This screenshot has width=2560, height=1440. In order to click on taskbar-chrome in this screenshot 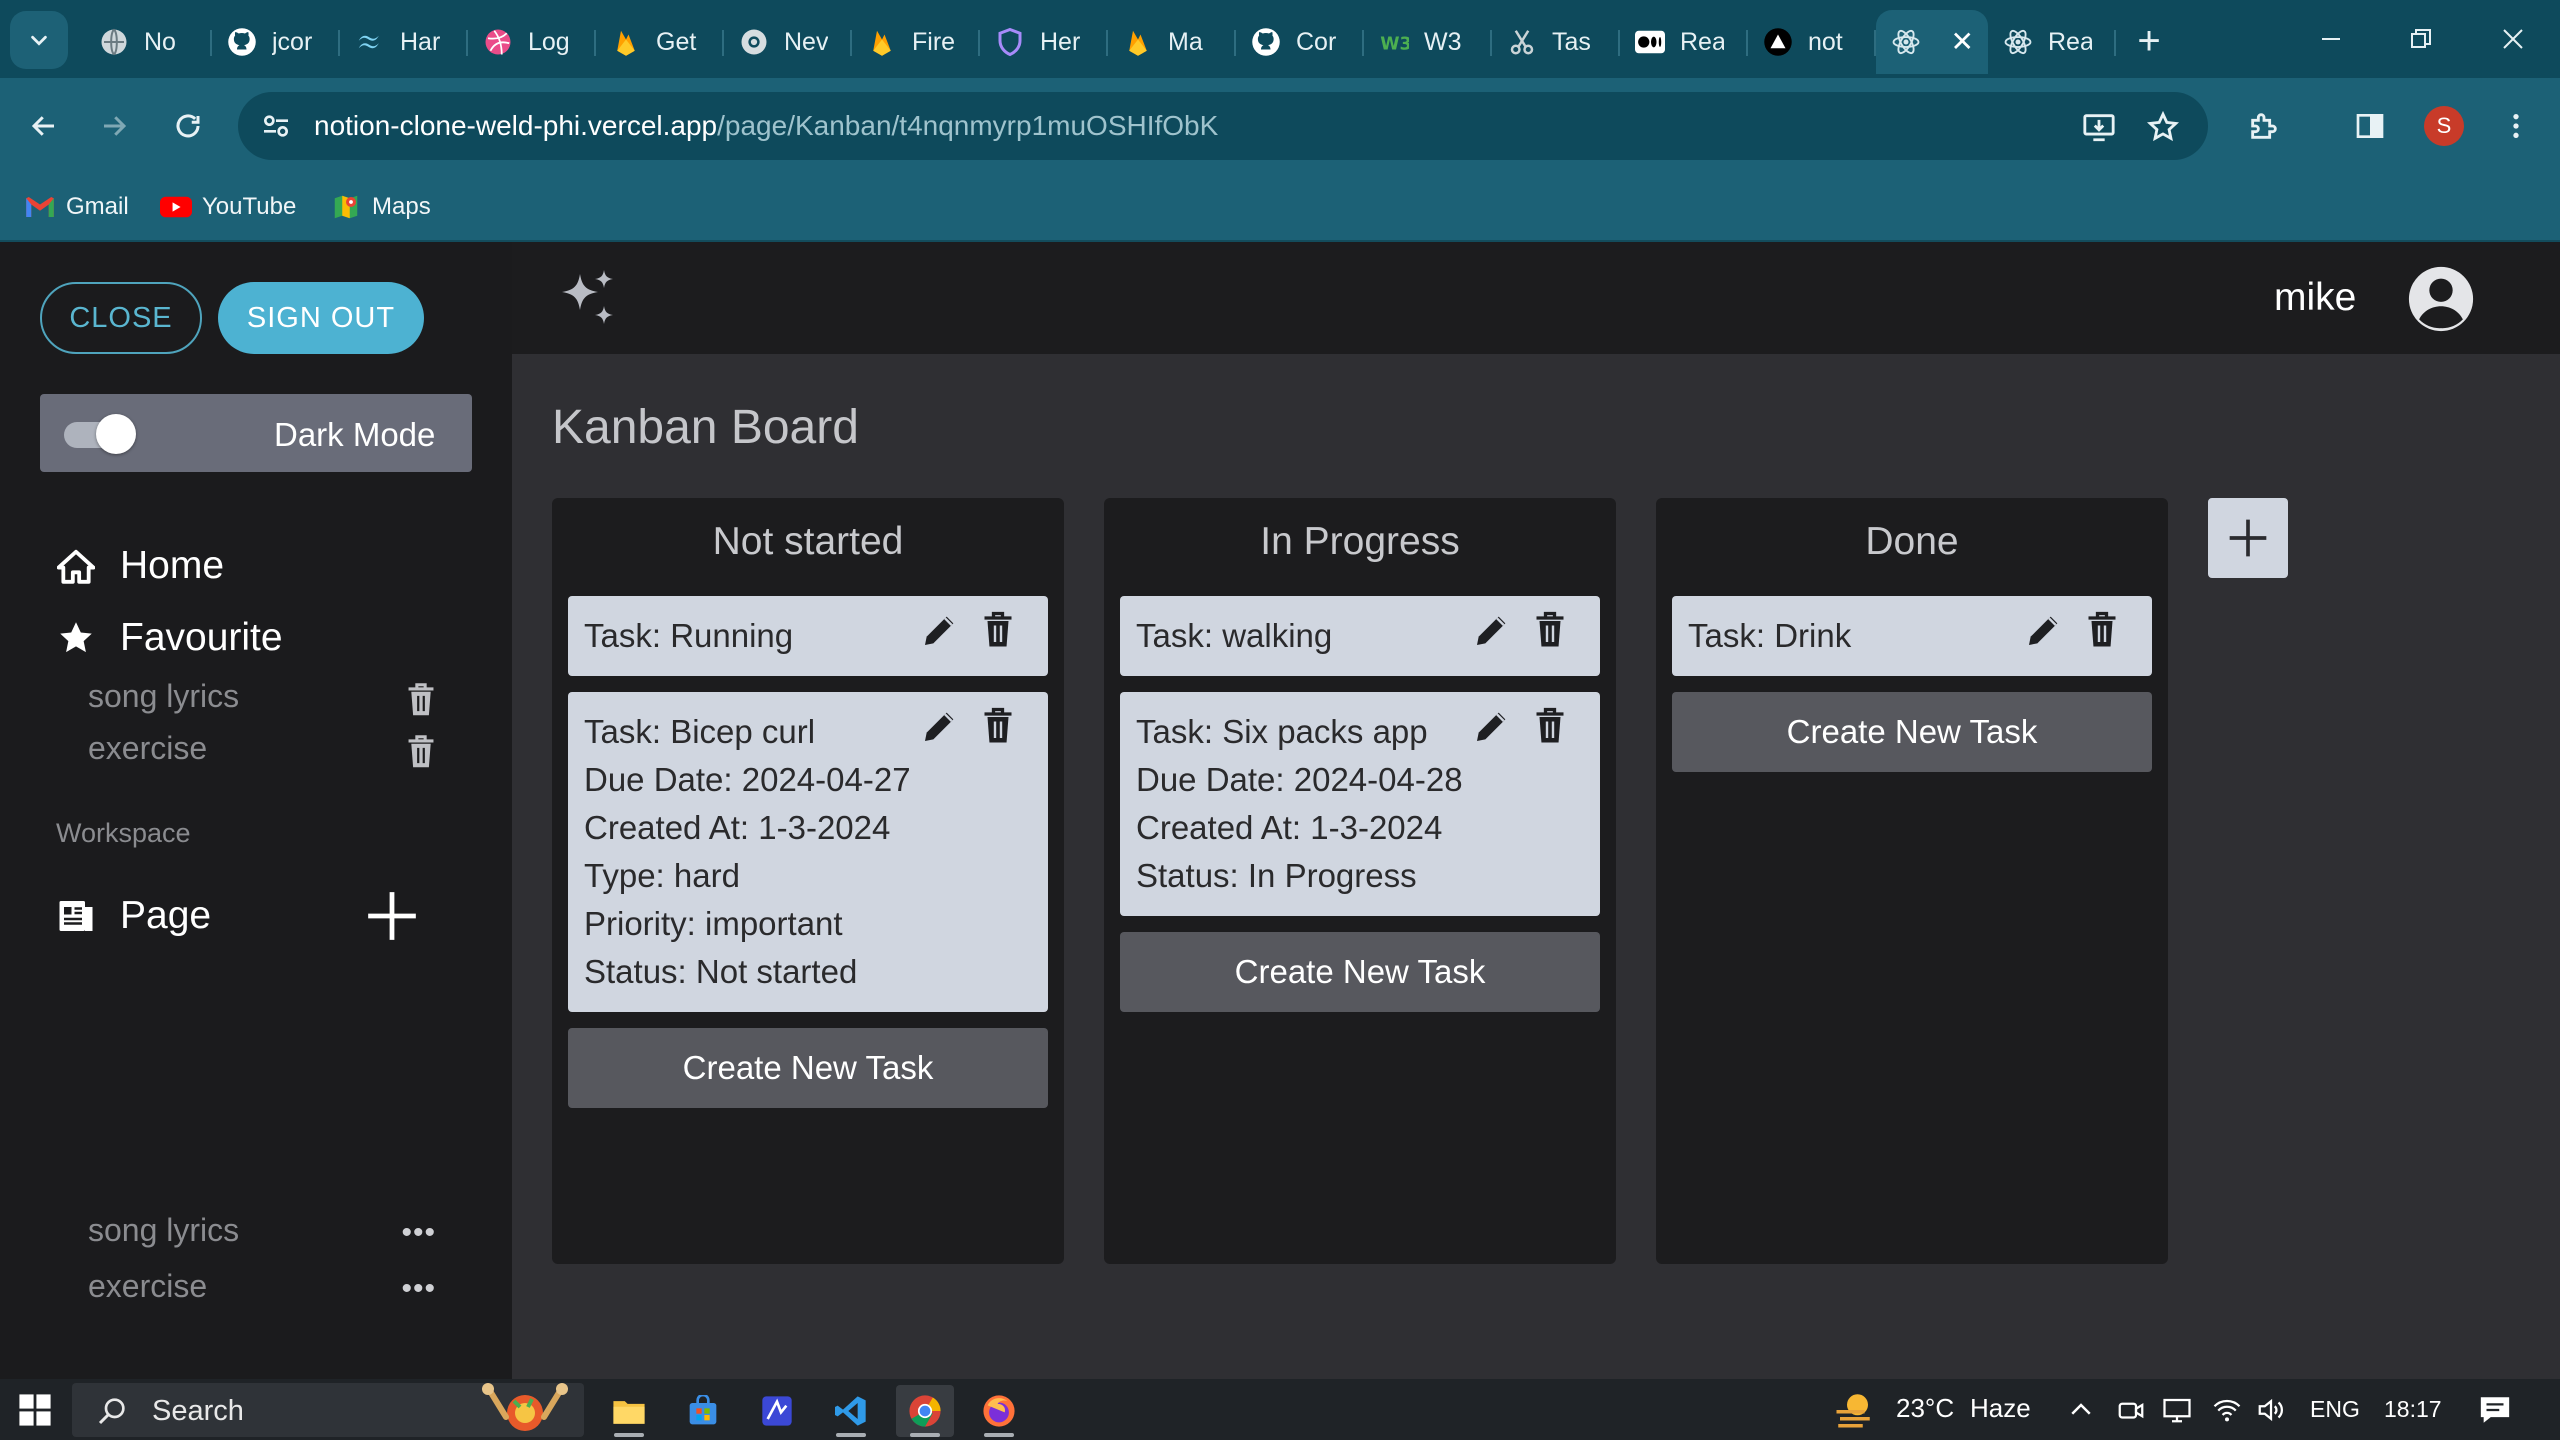, I will do `click(925, 1411)`.